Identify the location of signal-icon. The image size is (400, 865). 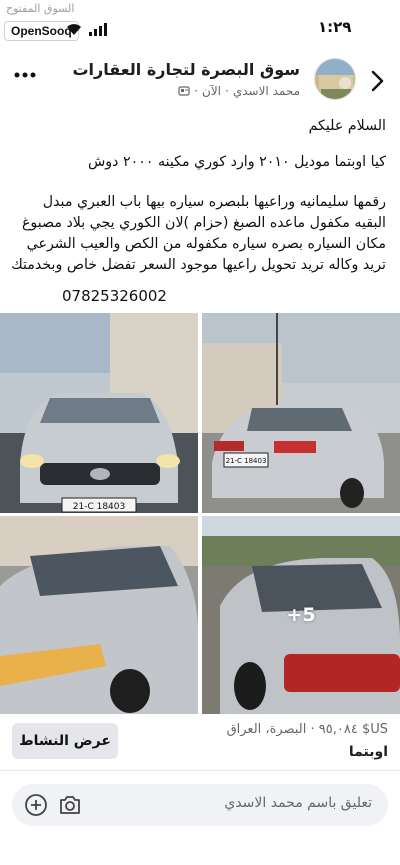
(98, 29).